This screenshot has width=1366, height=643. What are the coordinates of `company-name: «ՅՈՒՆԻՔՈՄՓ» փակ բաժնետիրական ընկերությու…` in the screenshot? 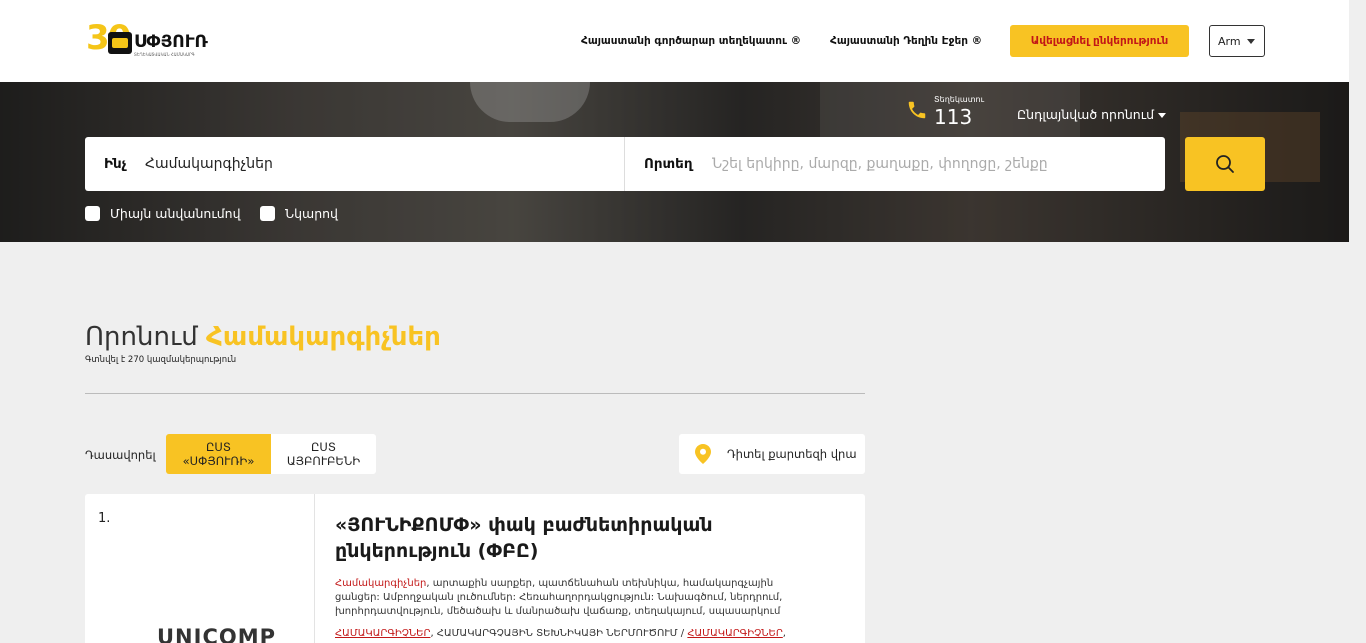 It's located at (570, 538).